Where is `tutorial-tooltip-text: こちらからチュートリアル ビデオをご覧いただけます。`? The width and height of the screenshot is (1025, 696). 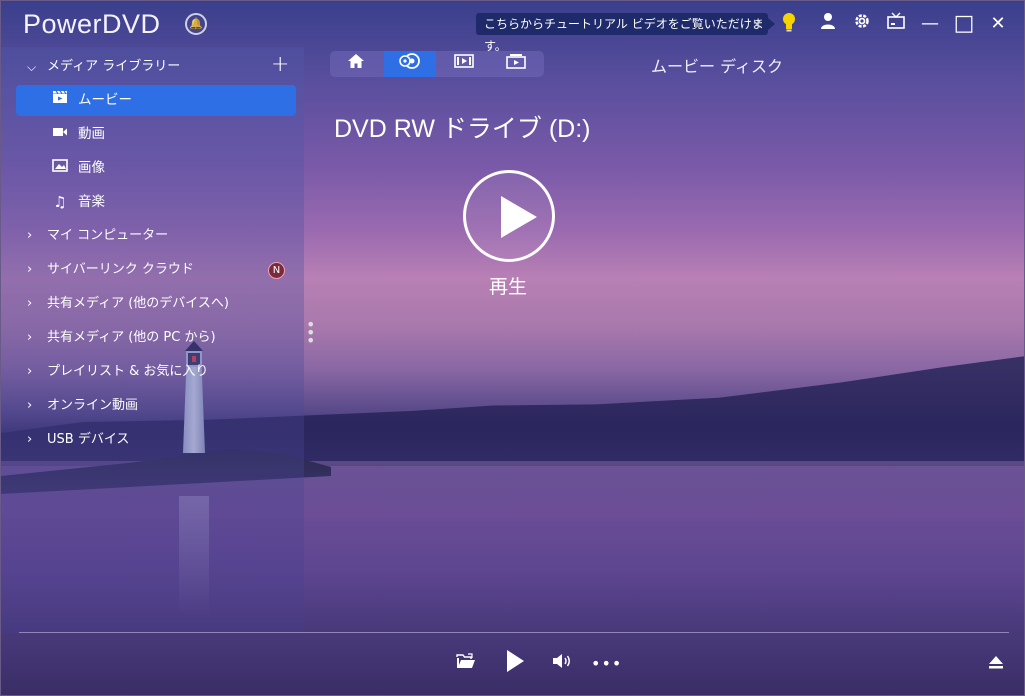 tutorial-tooltip-text: こちらからチュートリアル ビデオをご覧いただけます。 is located at coordinates (624, 35).